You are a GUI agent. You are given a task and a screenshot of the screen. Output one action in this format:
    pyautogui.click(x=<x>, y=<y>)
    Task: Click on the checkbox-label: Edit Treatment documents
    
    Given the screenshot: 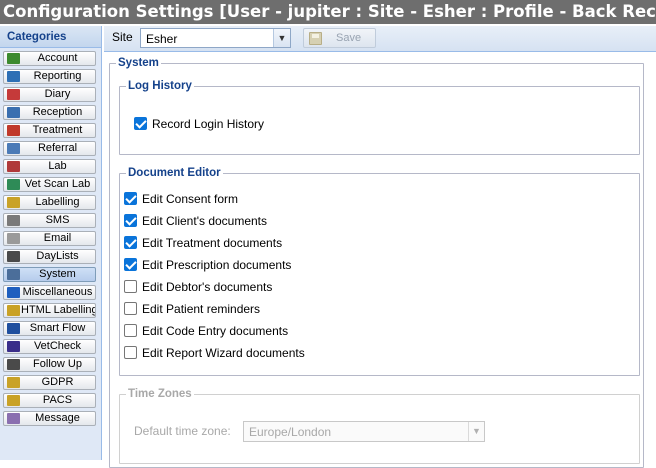 What is the action you would take?
    pyautogui.click(x=212, y=243)
    